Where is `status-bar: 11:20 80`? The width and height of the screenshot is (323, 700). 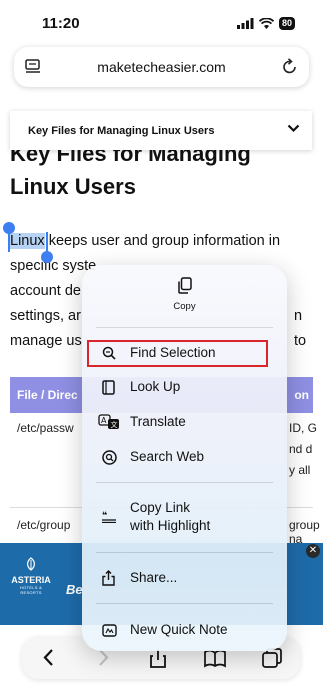 status-bar: 11:20 80 is located at coordinates (161, 23).